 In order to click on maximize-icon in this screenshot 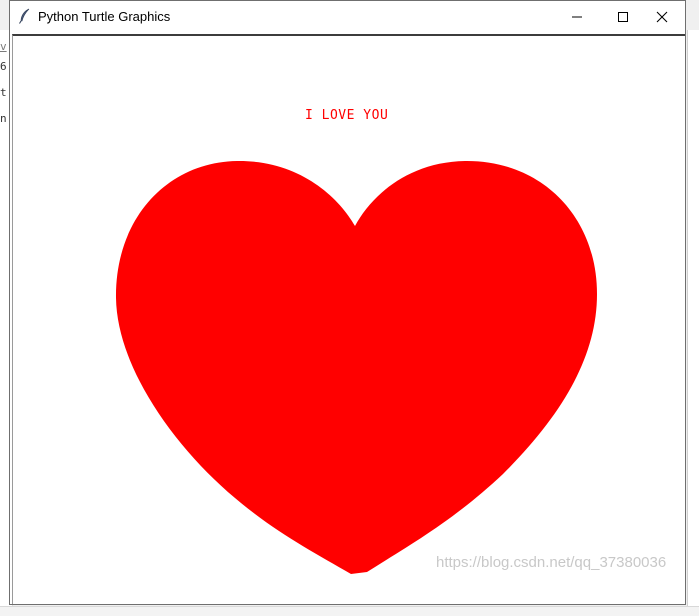, I will do `click(623, 17)`.